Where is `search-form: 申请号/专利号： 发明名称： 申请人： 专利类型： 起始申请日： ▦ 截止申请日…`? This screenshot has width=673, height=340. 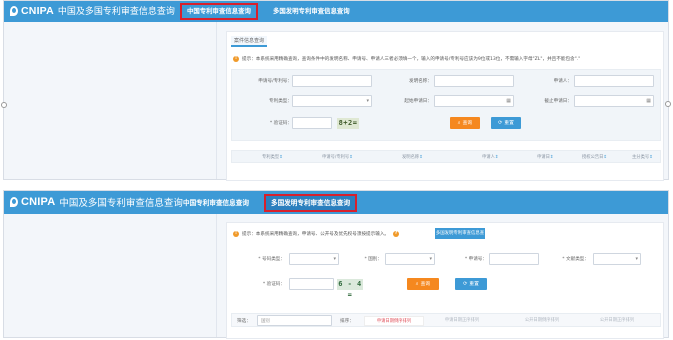 search-form: 申请号/专利号： 发明名称： 申请人： 专利类型： 起始申请日： ▦ 截止申请日… is located at coordinates (446, 105).